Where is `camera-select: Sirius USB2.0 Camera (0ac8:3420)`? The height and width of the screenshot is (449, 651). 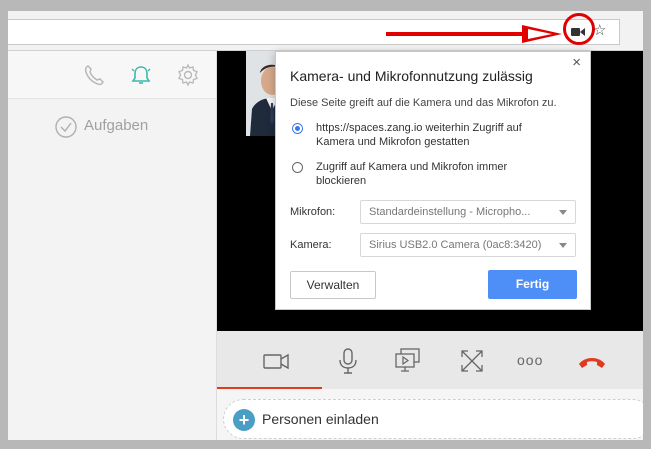 camera-select: Sirius USB2.0 Camera (0ac8:3420) is located at coordinates (468, 245).